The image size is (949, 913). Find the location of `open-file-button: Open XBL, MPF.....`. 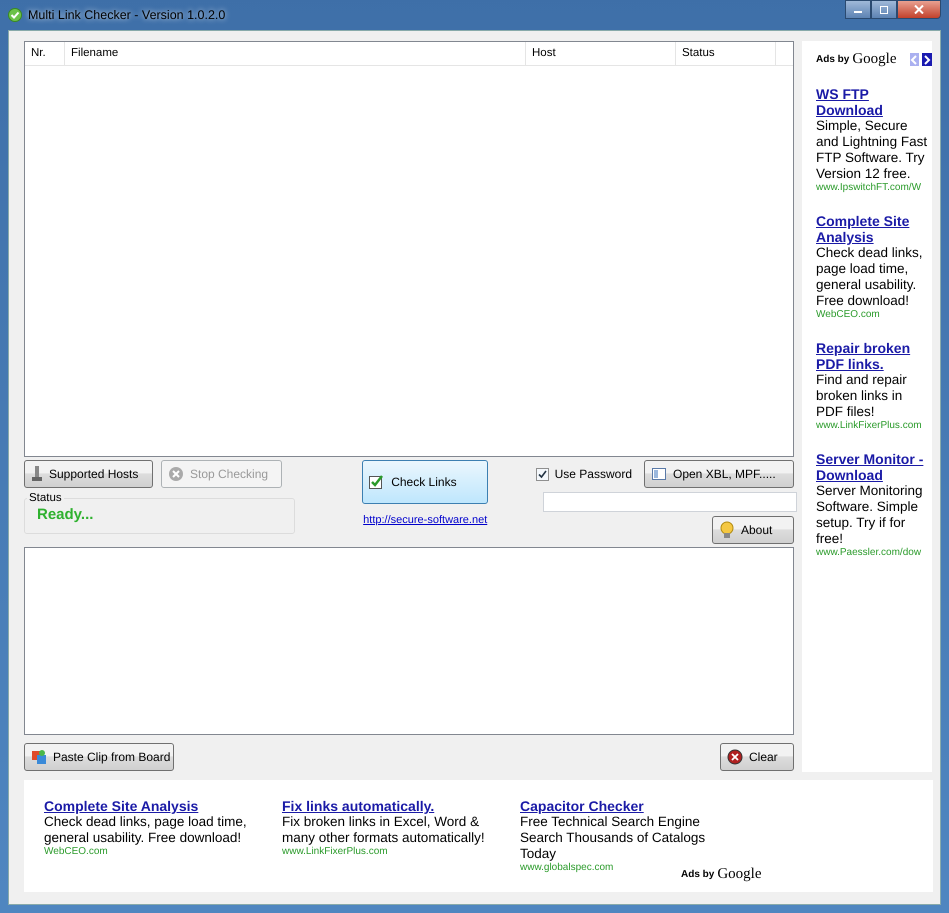

open-file-button: Open XBL, MPF..... is located at coordinates (719, 474).